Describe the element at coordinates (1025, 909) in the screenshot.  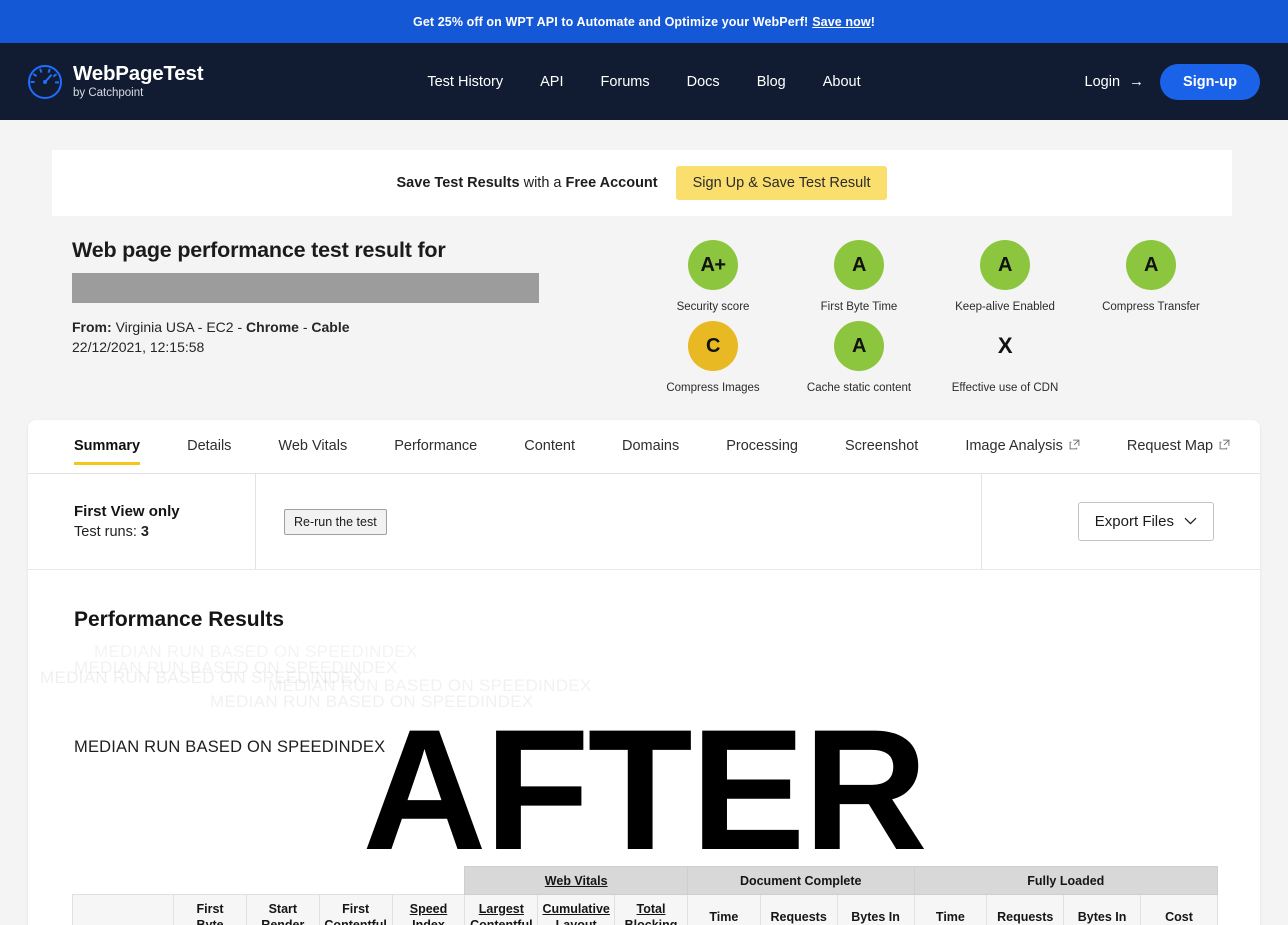
I see `col-fl-requests: Requests` at that location.